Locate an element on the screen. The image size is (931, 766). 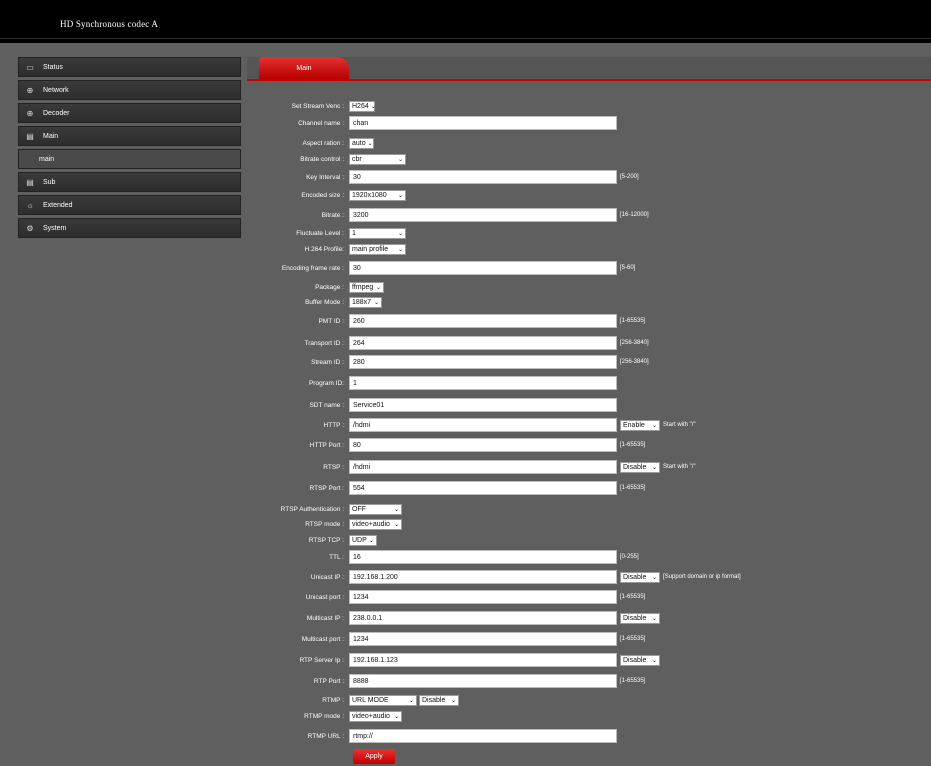
tab-bar: Main is located at coordinates (589, 69).